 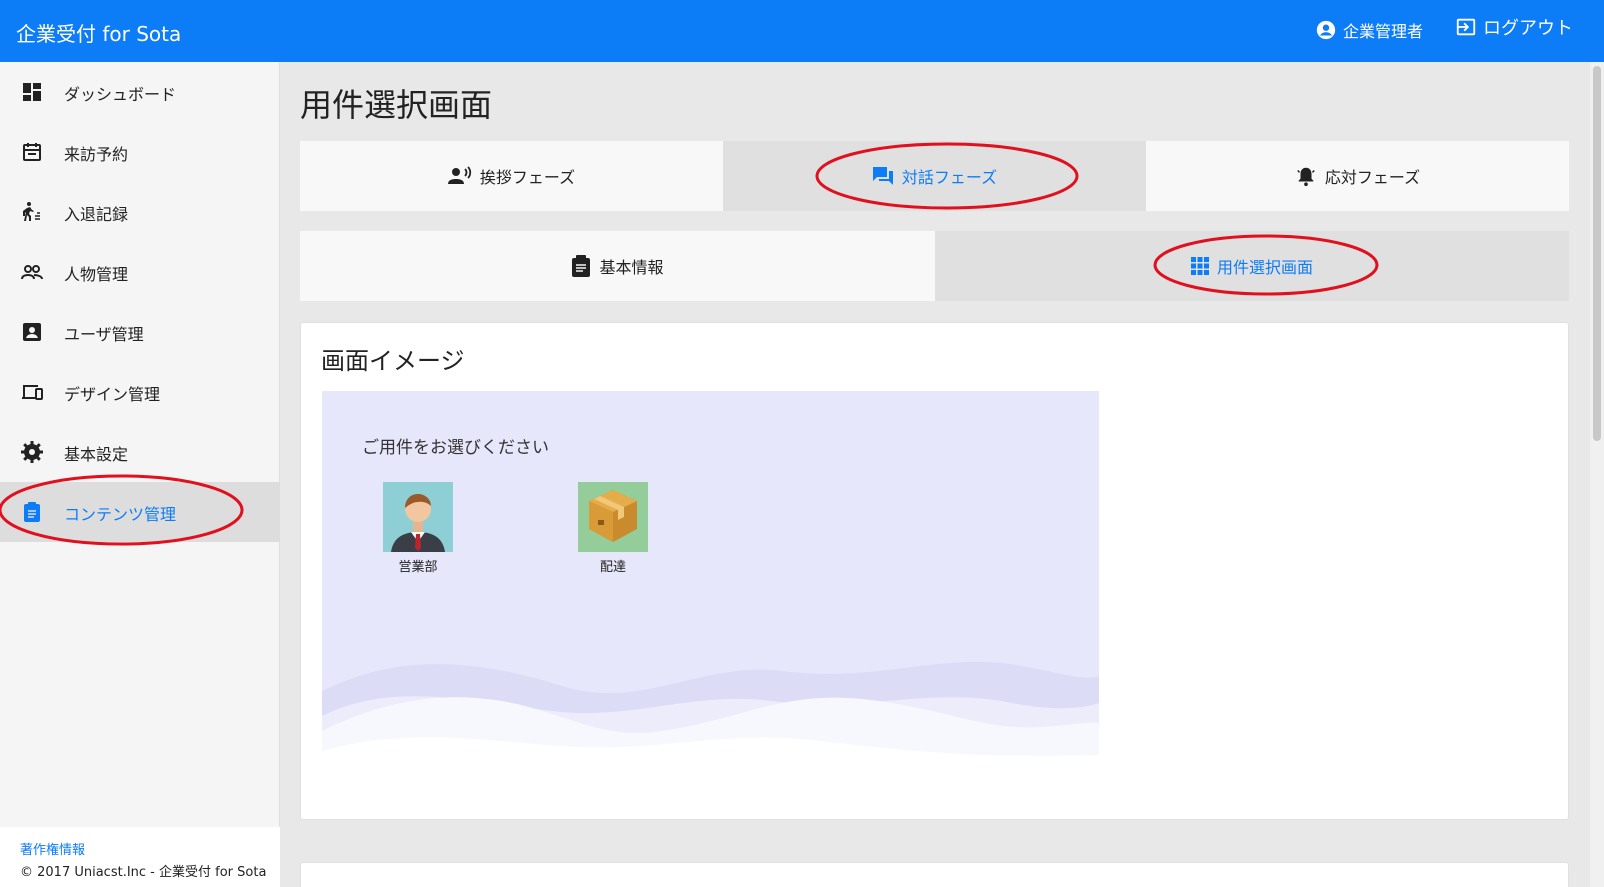 I want to click on tab-dialogue-phase: 対話フェーズ, so click(x=934, y=176).